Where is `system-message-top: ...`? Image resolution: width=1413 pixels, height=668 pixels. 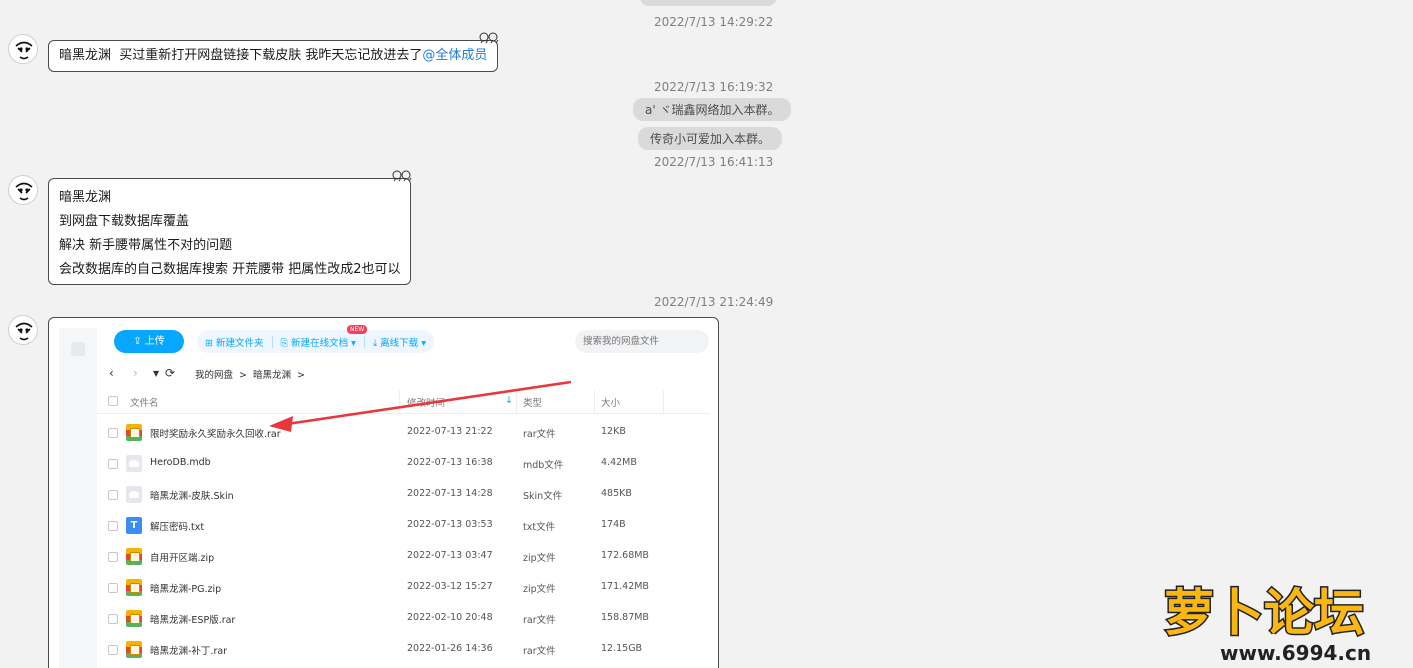
system-message-top: ... is located at coordinates (708, 3).